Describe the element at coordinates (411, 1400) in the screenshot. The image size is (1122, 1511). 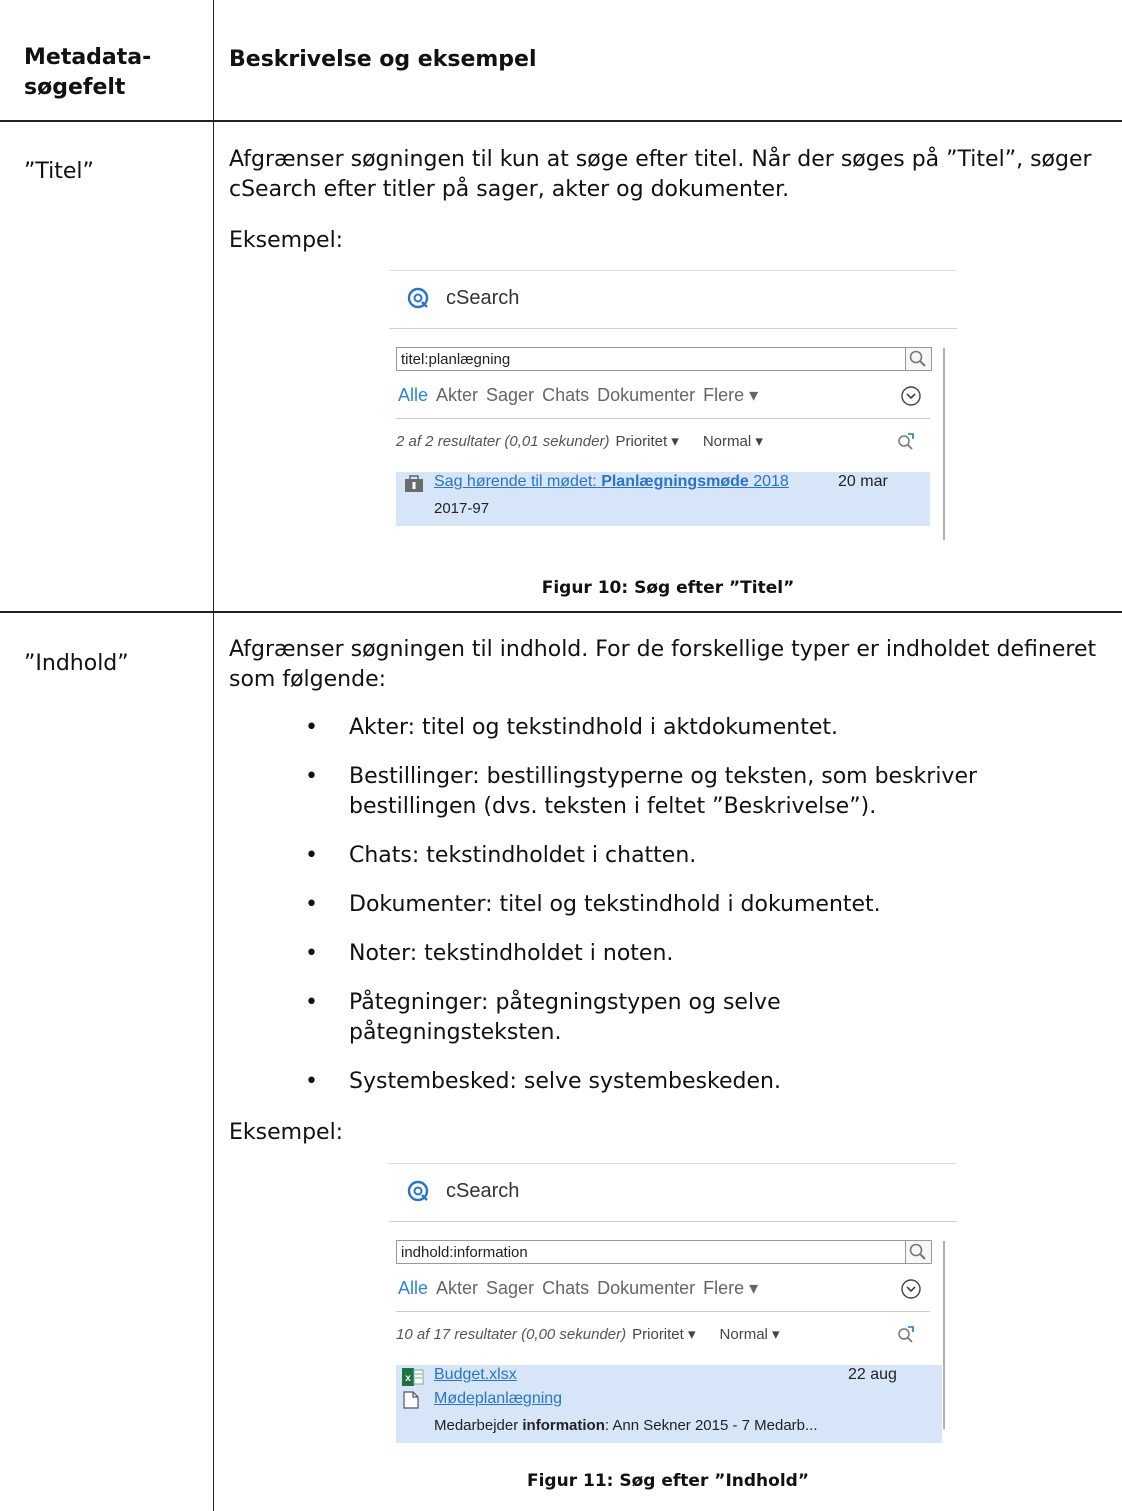
I see `document-icon` at that location.